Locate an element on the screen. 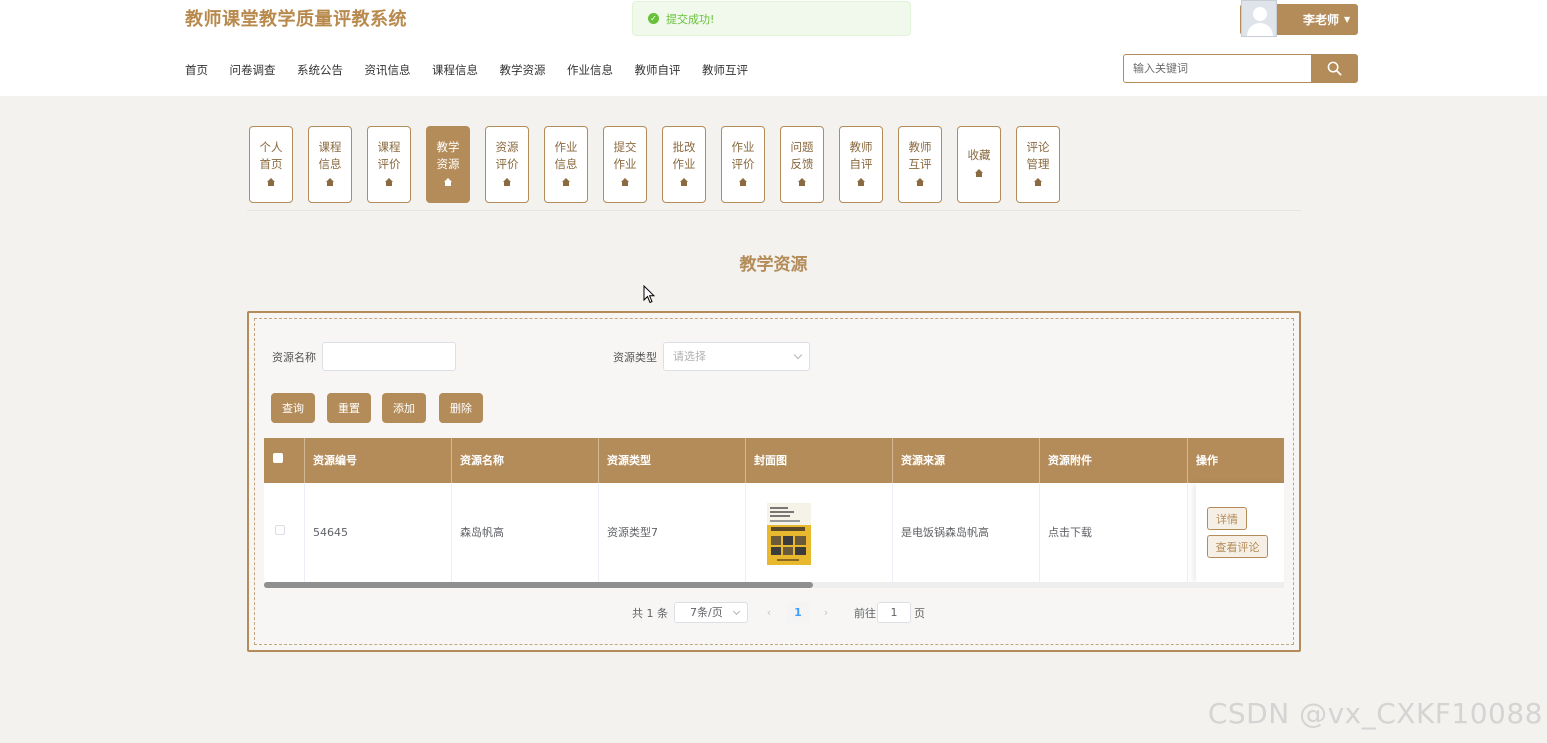 Image resolution: width=1547 pixels, height=743 pixels. detail-button: 详情 is located at coordinates (1227, 518).